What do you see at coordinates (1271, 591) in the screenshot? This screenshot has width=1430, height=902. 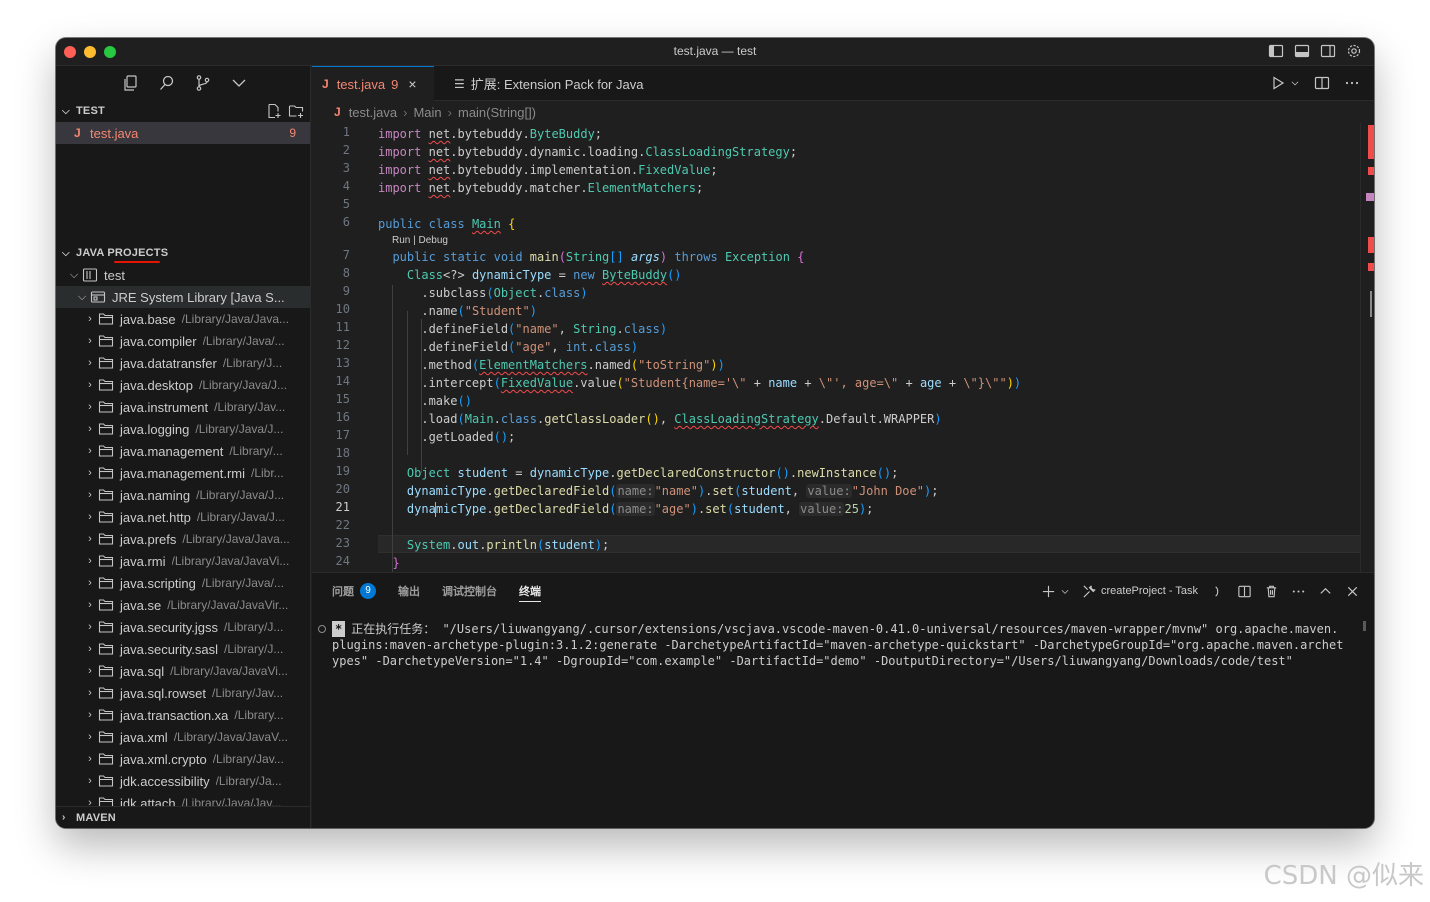 I see `trash-icon` at bounding box center [1271, 591].